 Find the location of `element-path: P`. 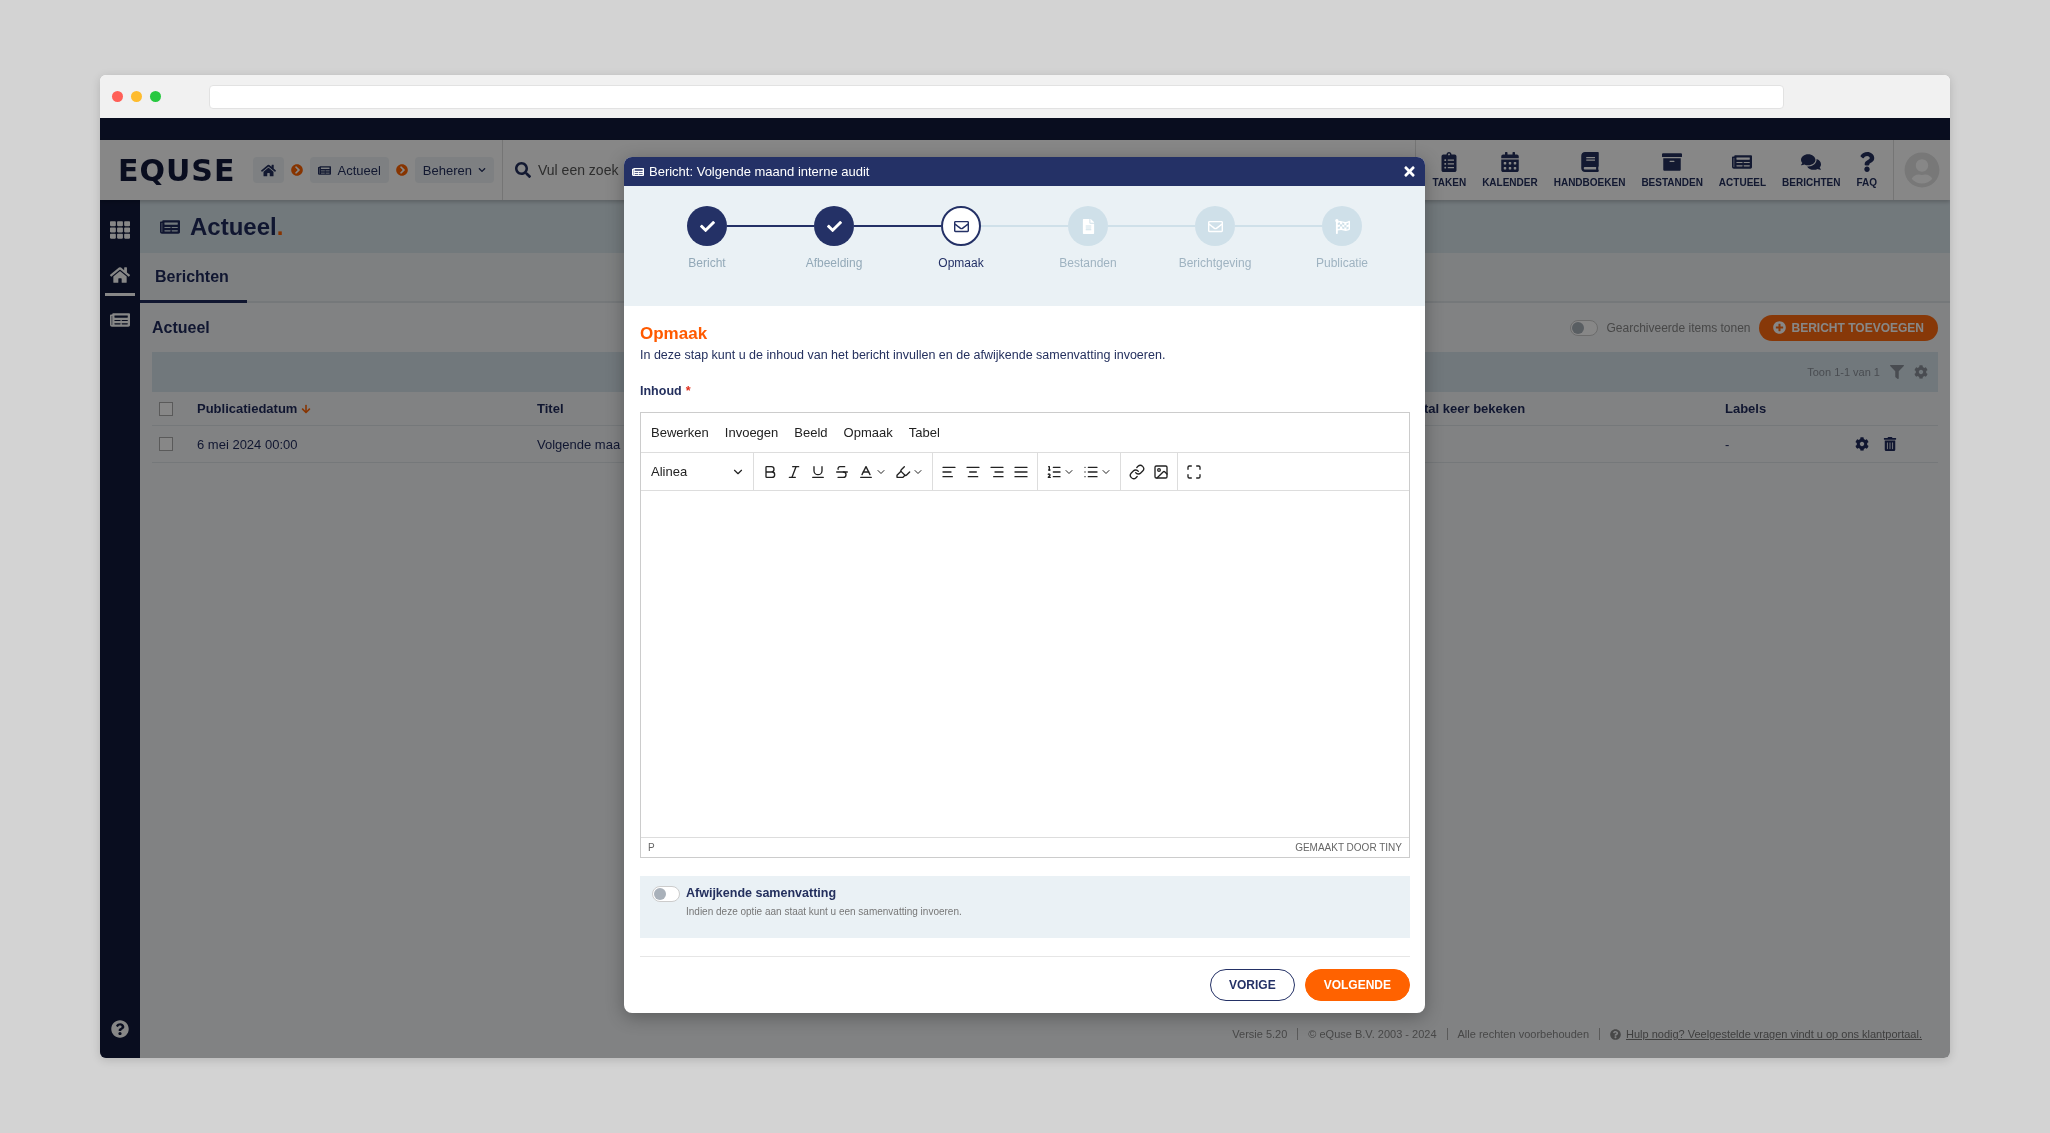

element-path: P is located at coordinates (651, 847).